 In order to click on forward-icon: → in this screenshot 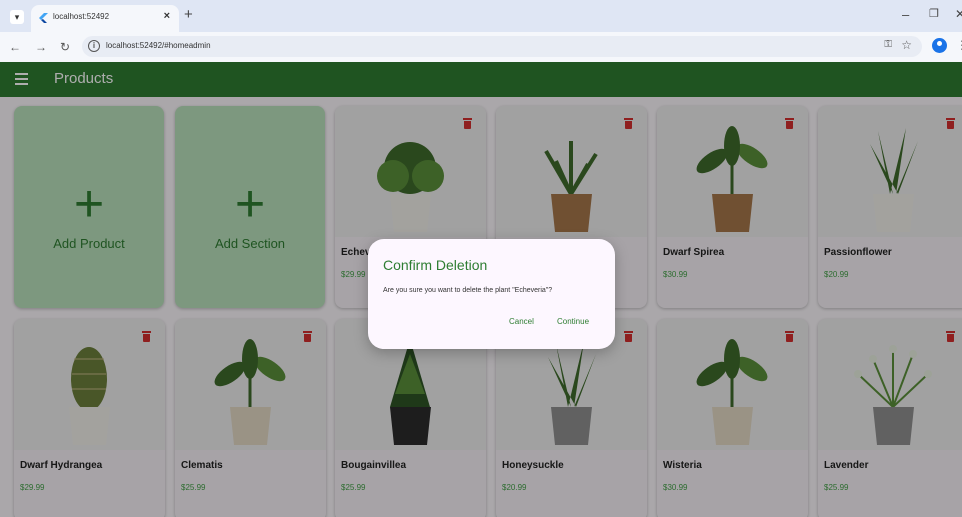, I will do `click(41, 47)`.